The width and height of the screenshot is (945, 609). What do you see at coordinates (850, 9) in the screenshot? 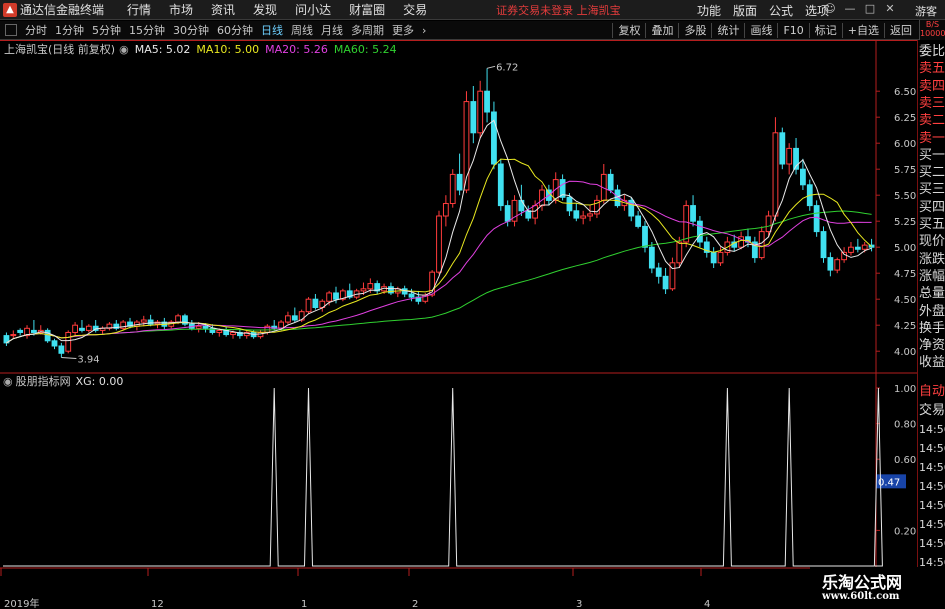
I see `minimize-icon: —` at bounding box center [850, 9].